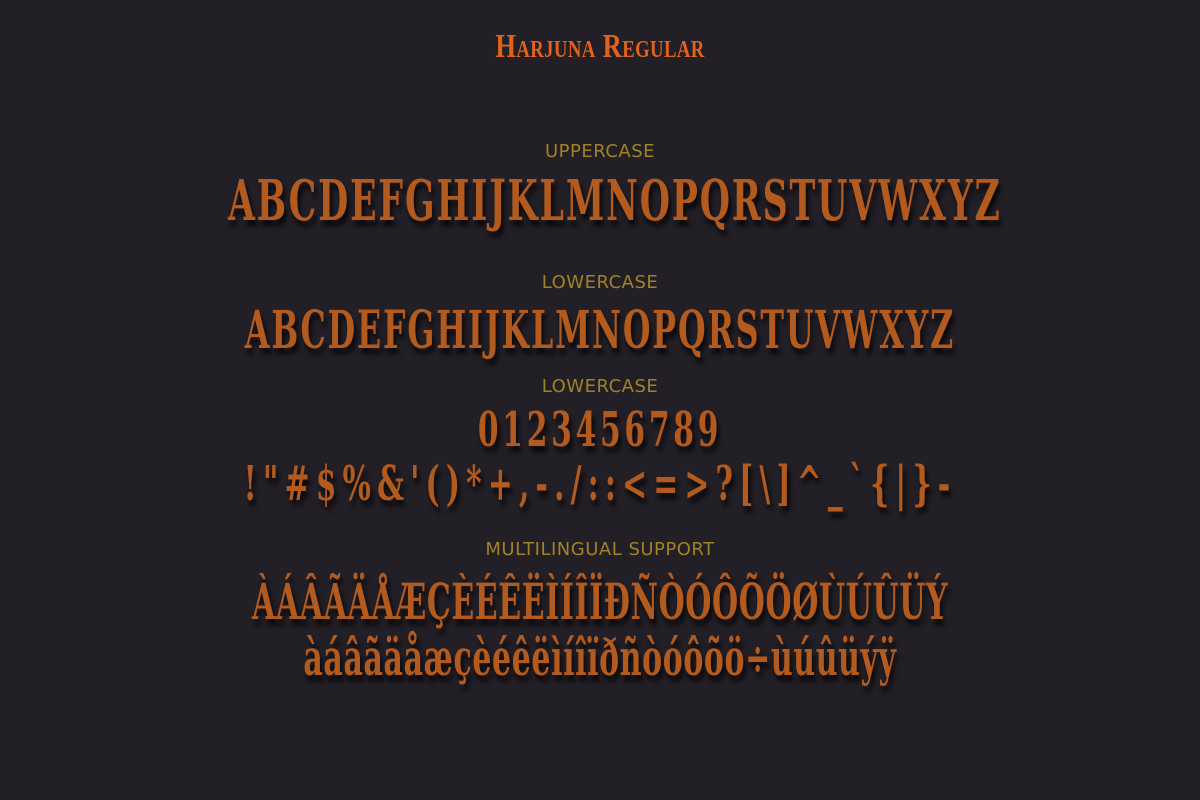  Describe the element at coordinates (600, 484) in the screenshot. I see `punctuation-glyphs: !"#$%&'()*+,-./::<=>?[\]^_`{|}-` at that location.